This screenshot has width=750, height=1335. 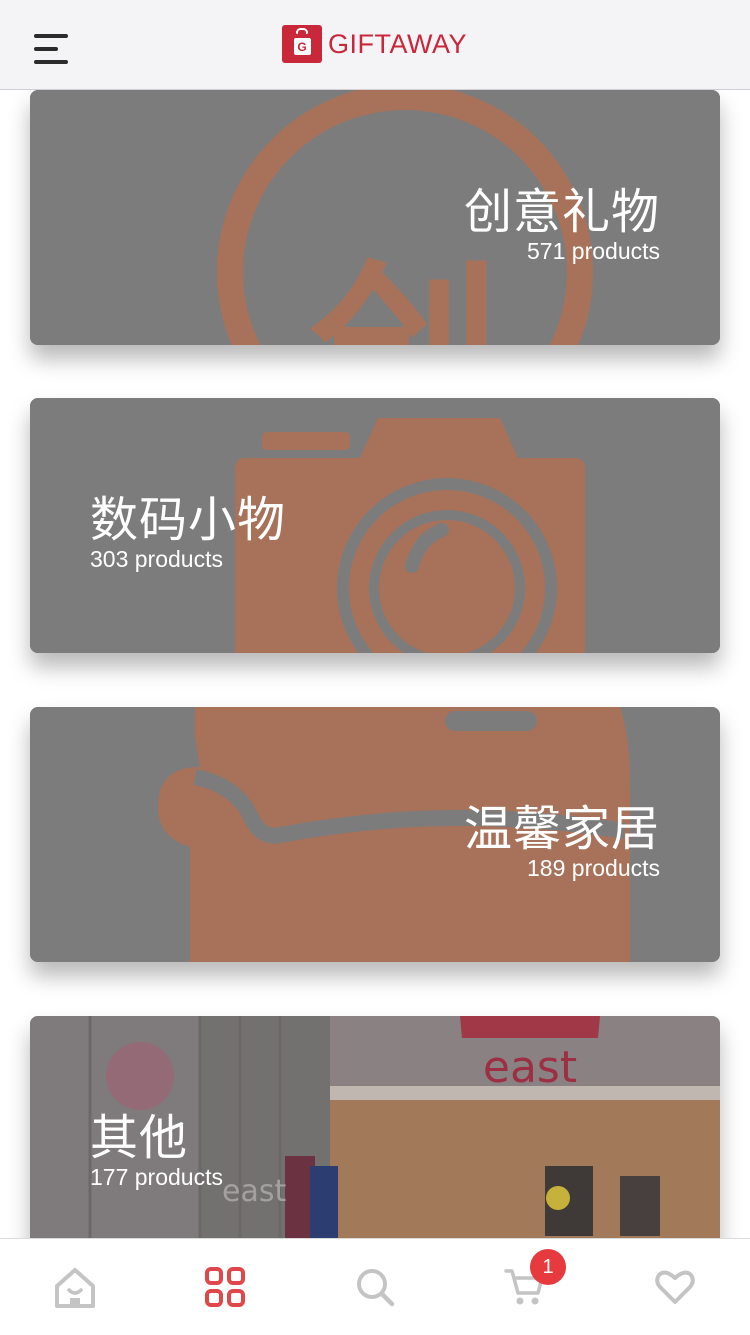 I want to click on nav-categories, so click(x=225, y=1287).